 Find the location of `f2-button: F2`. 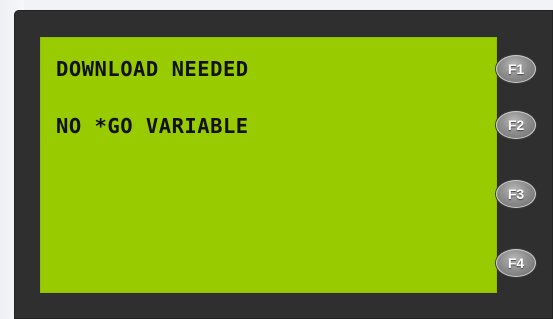

f2-button: F2 is located at coordinates (516, 125).